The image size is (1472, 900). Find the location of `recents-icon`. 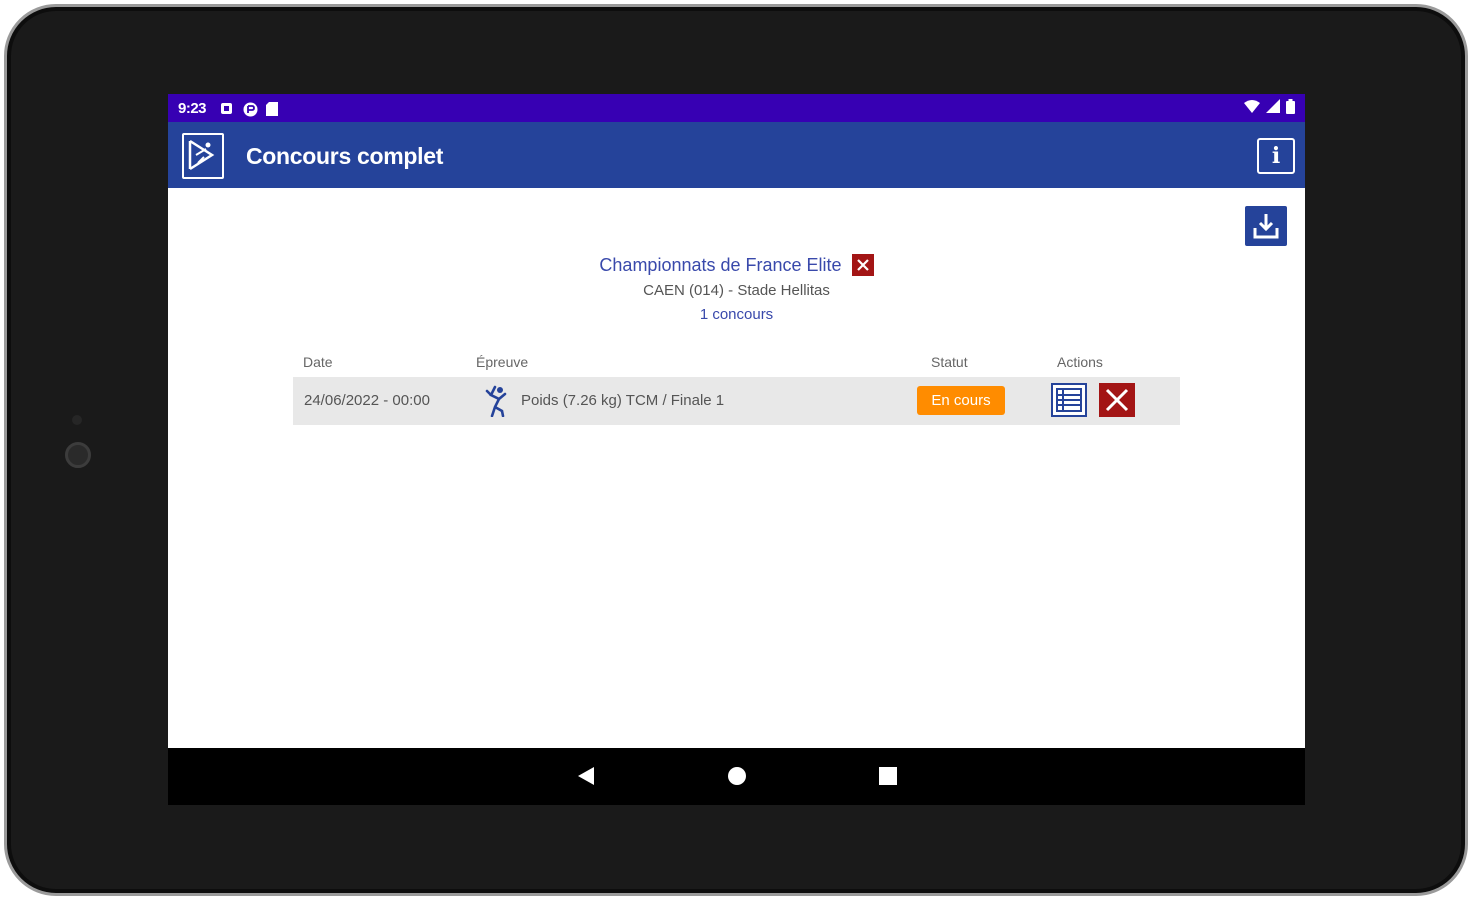

recents-icon is located at coordinates (888, 776).